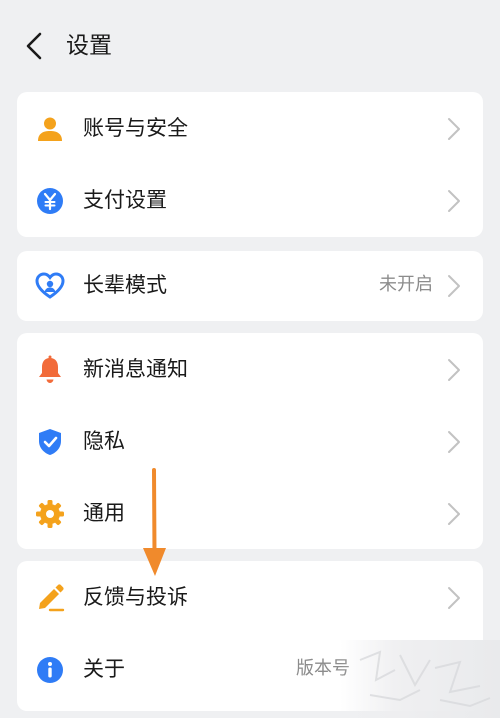  What do you see at coordinates (50, 442) in the screenshot?
I see `shield-icon` at bounding box center [50, 442].